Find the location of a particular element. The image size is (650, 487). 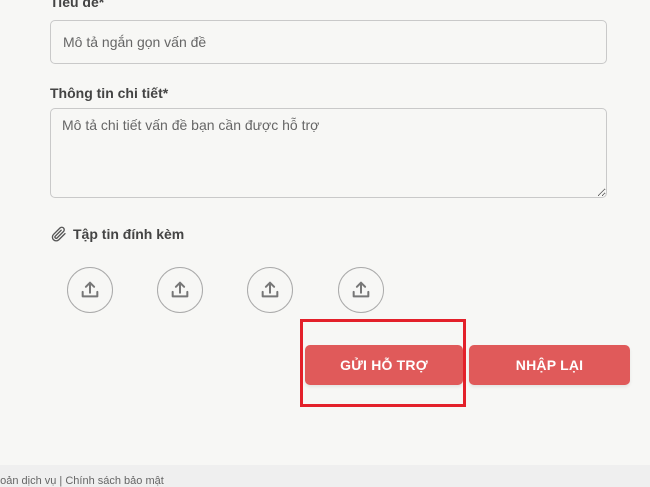

attachments-header: Tập tin đính kèm is located at coordinates (117, 234).